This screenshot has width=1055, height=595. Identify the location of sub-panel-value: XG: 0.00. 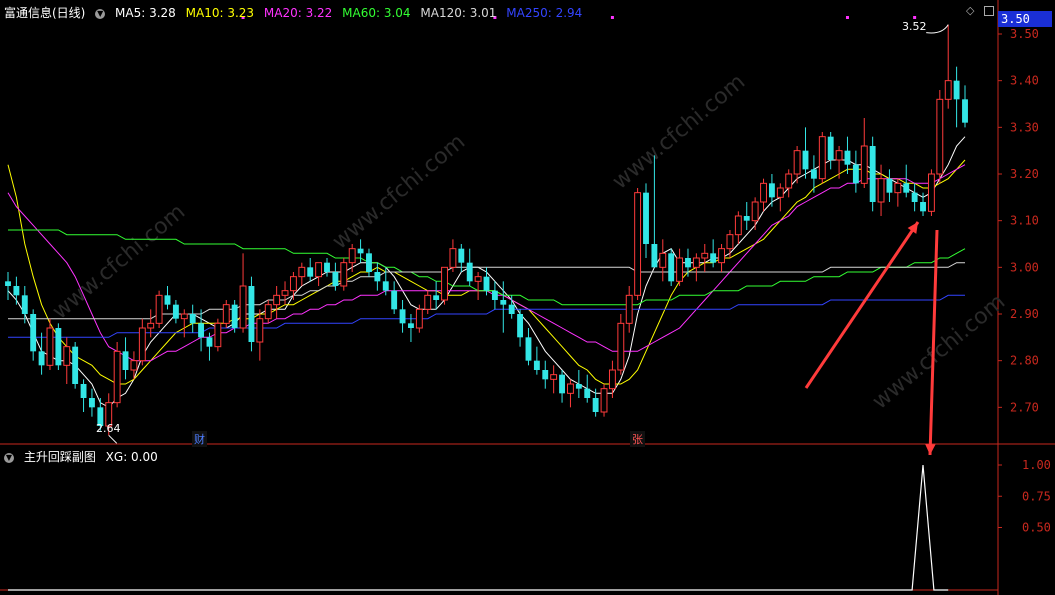
(131, 457).